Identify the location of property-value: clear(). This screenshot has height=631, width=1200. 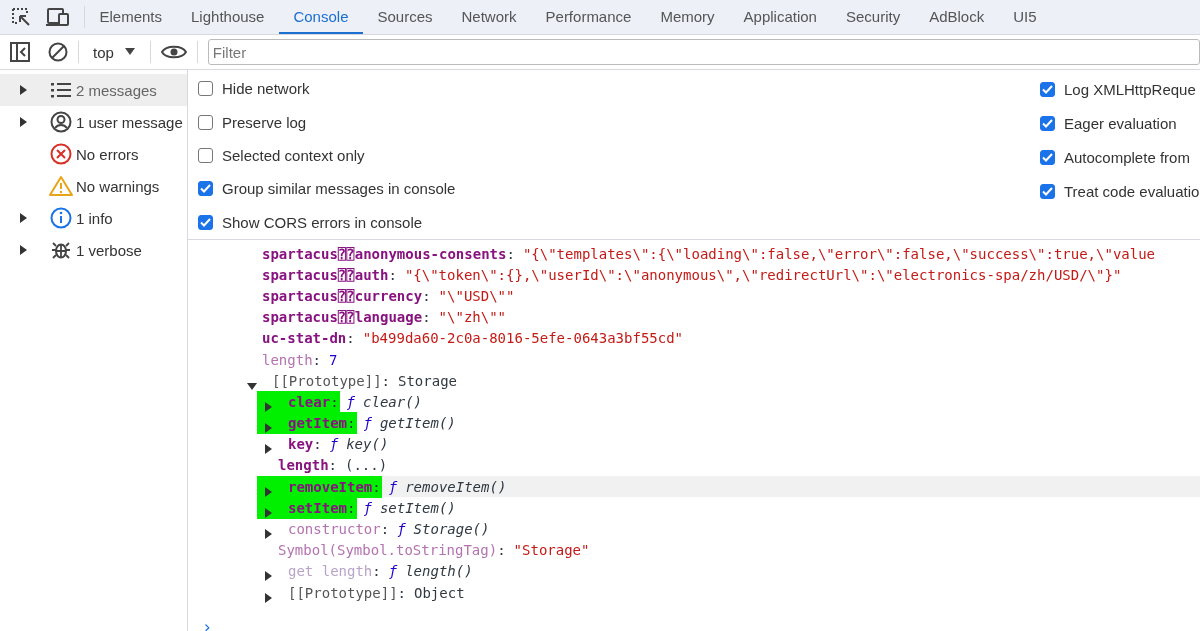
(393, 401).